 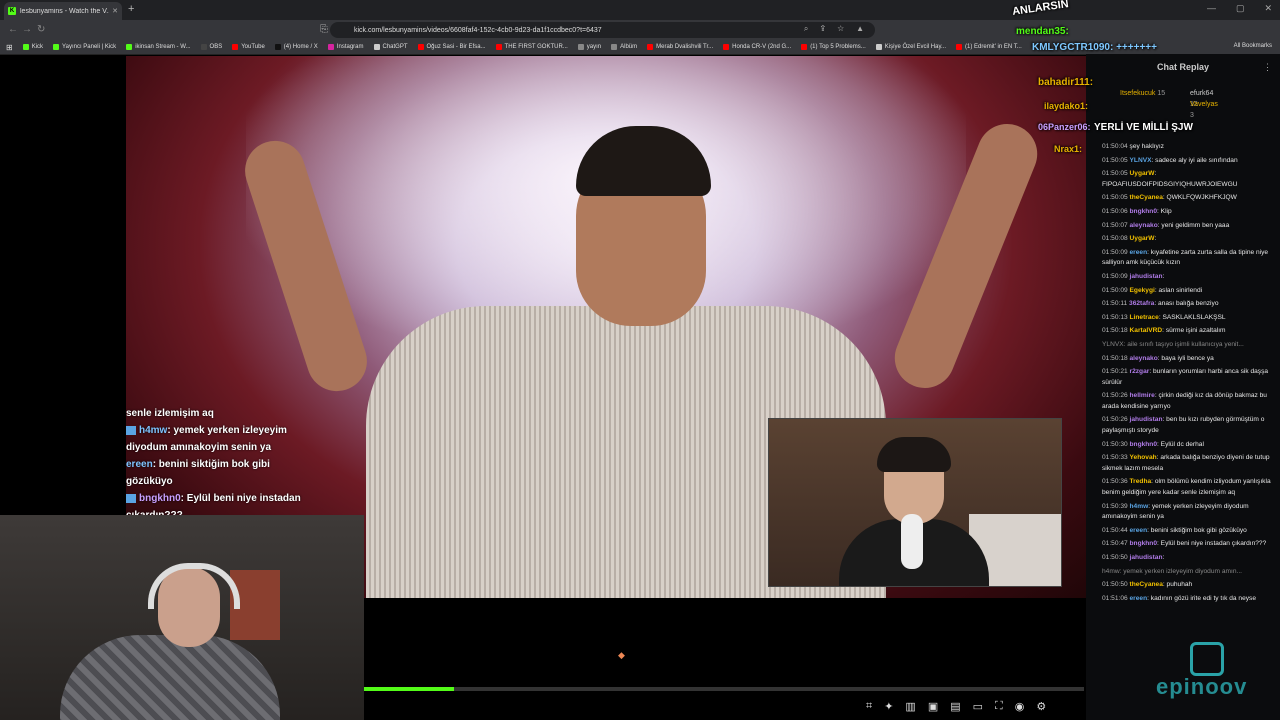 I want to click on pip-icon: ▣, so click(x=933, y=706).